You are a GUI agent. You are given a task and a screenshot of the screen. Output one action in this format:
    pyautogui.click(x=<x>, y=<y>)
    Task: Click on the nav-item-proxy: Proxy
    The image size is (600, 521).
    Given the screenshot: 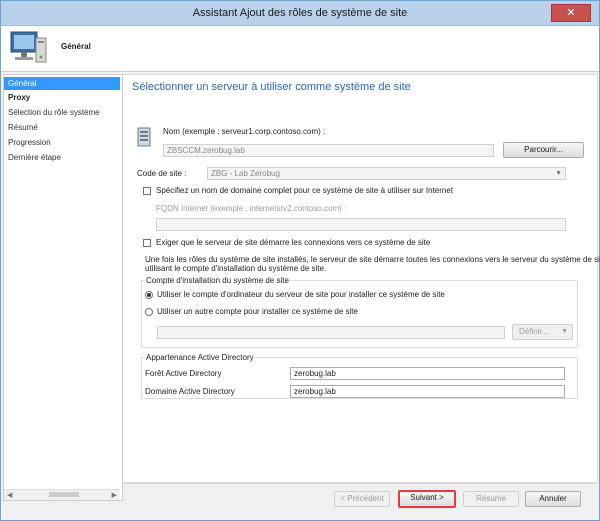 What is the action you would take?
    pyautogui.click(x=62, y=97)
    